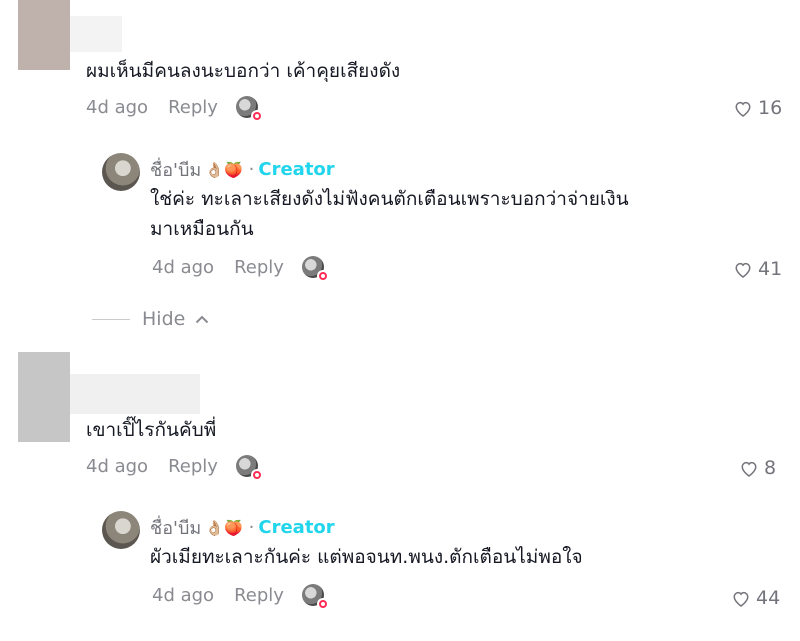  What do you see at coordinates (164, 319) in the screenshot?
I see `hide-label: Hide` at bounding box center [164, 319].